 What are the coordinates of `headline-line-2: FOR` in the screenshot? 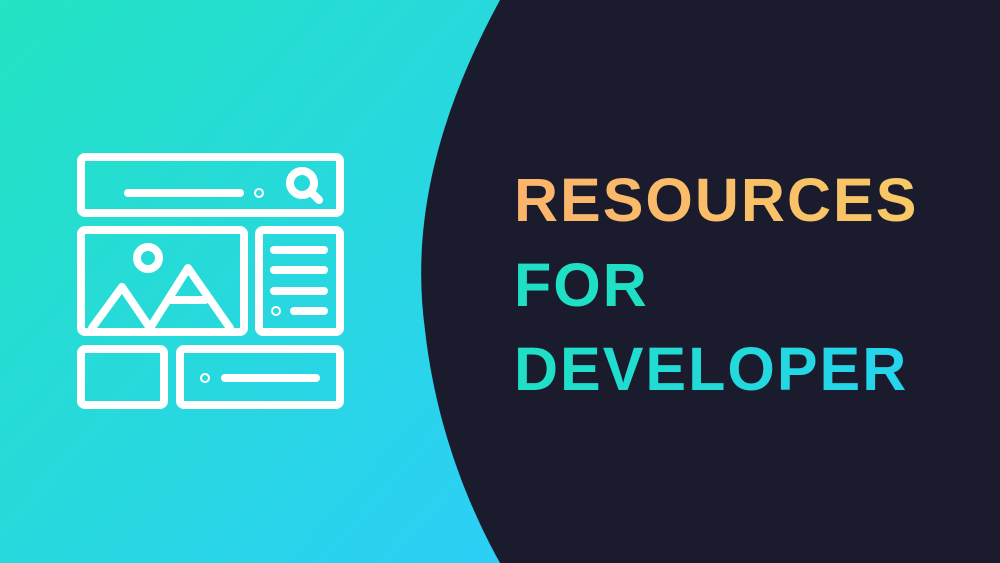 It's located at (581, 285).